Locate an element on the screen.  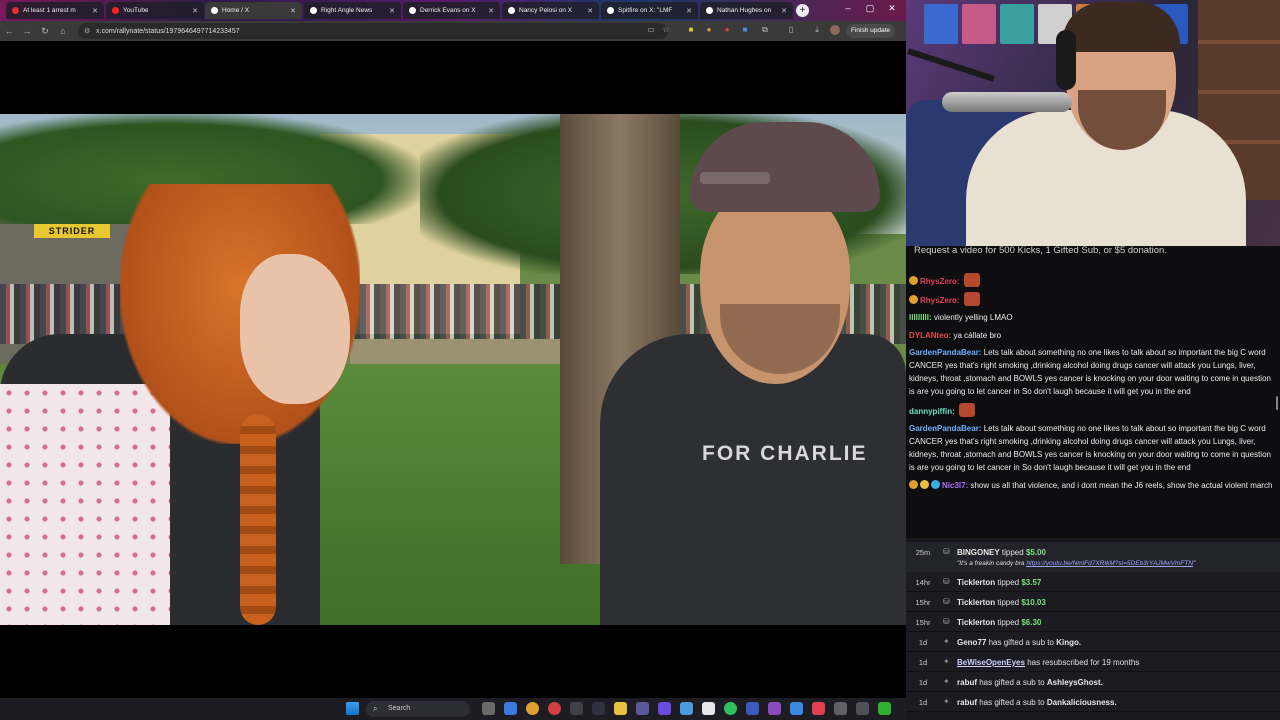
forward-icon: → is located at coordinates (27, 31).